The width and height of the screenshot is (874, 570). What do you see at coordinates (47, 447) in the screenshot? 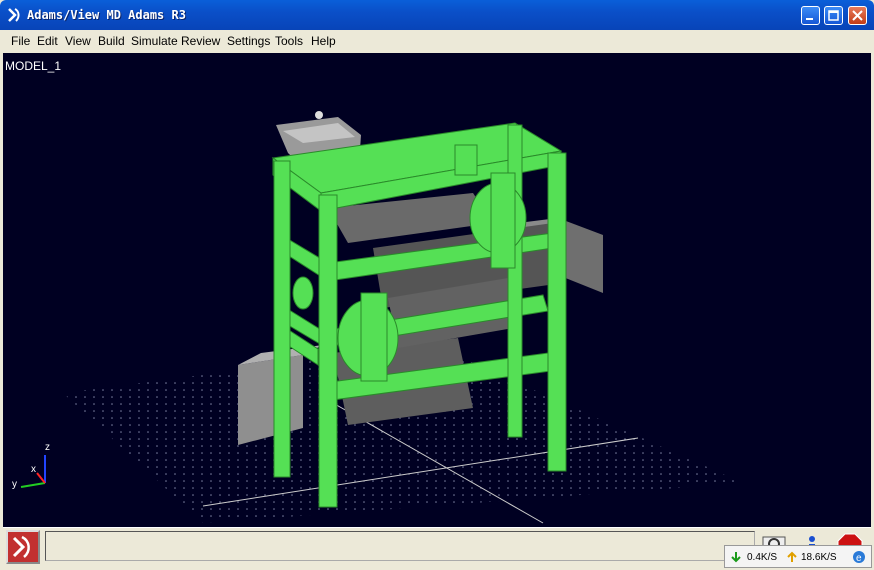
I see `triad-z-label: z` at bounding box center [47, 447].